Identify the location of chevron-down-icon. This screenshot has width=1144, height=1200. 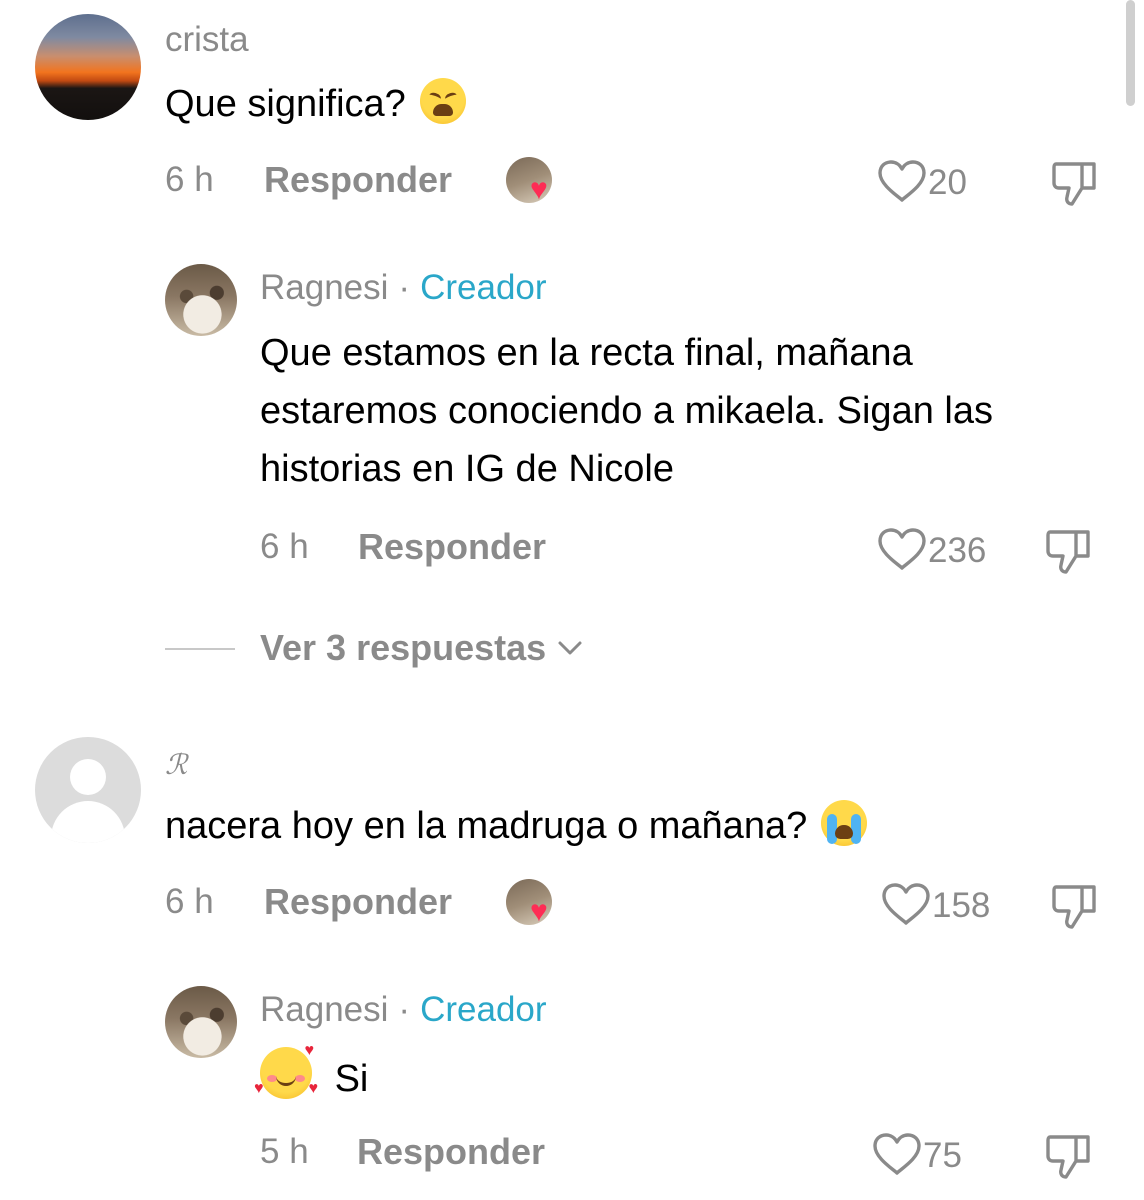
(570, 648).